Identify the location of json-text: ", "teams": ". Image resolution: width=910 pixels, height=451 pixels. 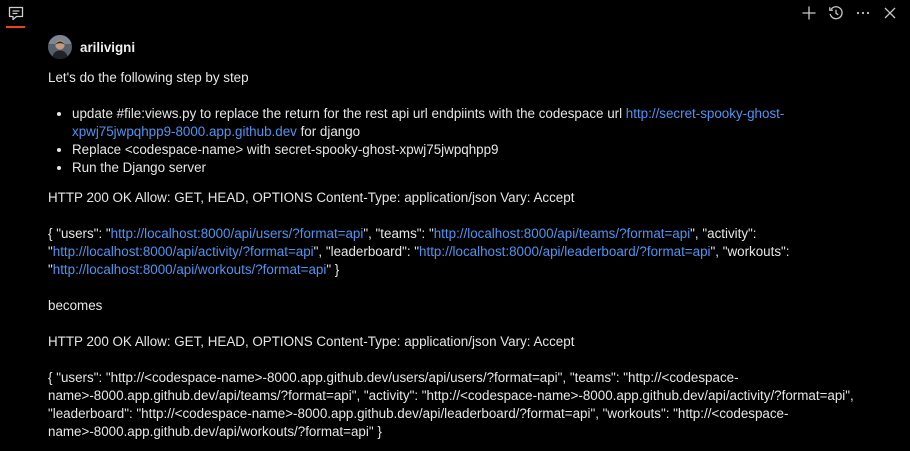
(398, 233).